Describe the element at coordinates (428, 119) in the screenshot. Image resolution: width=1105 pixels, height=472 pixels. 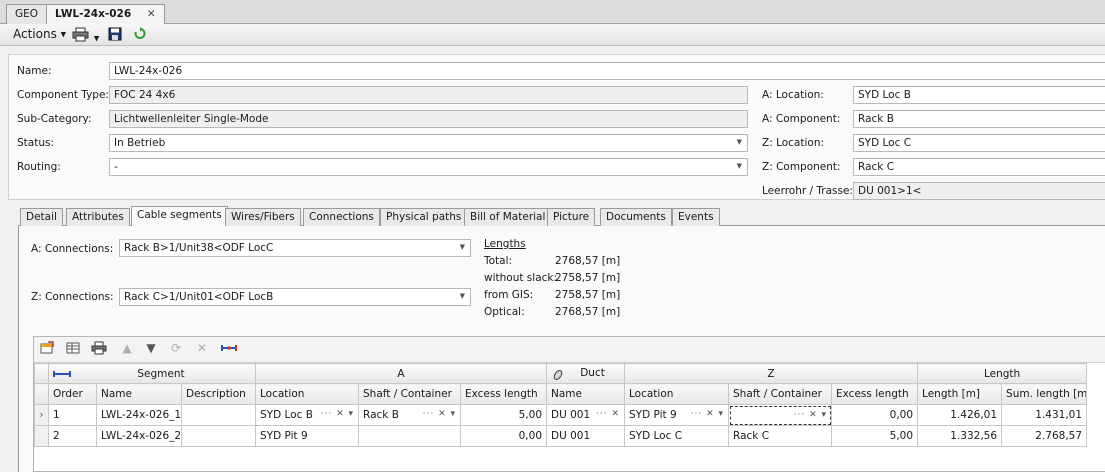
I see `sub-category-field: Lichtwellenleiter Single-Mode` at that location.